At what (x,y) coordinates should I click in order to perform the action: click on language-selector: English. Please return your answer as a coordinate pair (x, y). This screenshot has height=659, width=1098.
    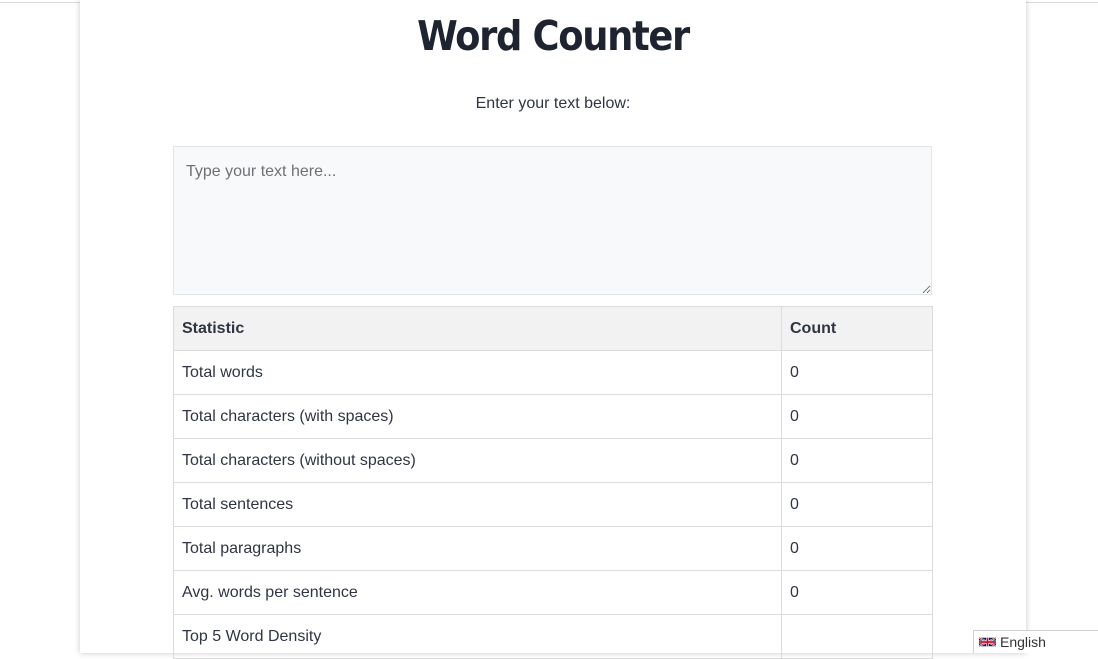
    Looking at the image, I should click on (1035, 641).